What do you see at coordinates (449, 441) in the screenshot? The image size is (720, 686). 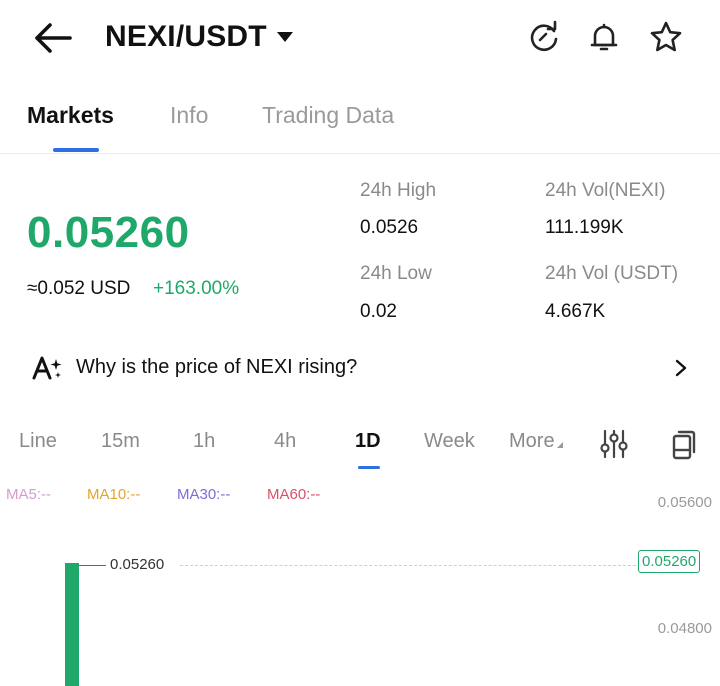 I see `interval-week: Week` at bounding box center [449, 441].